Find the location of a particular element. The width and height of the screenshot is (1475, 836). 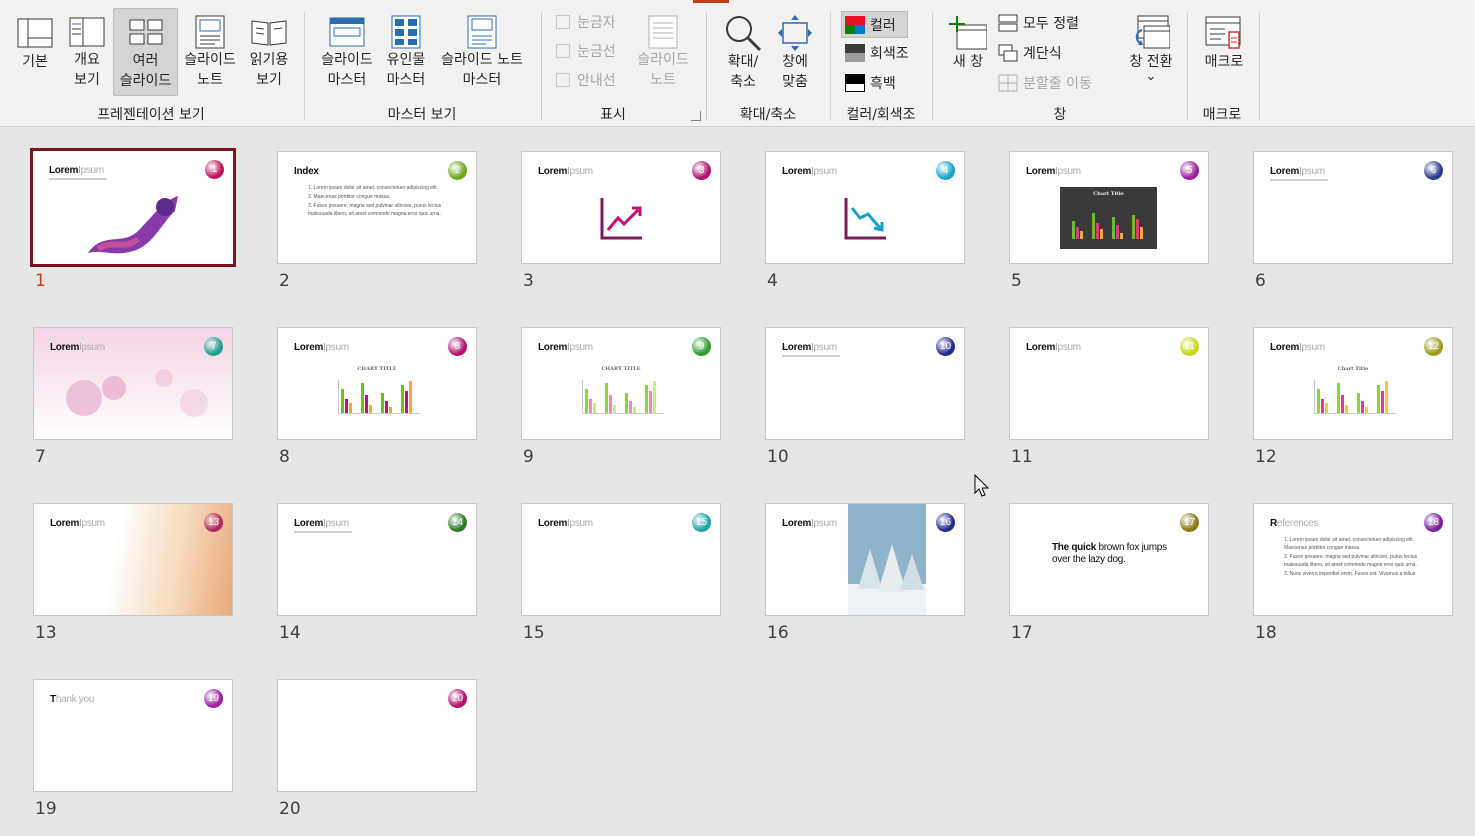

grayscale-mode-button: 회색조 is located at coordinates (877, 53).